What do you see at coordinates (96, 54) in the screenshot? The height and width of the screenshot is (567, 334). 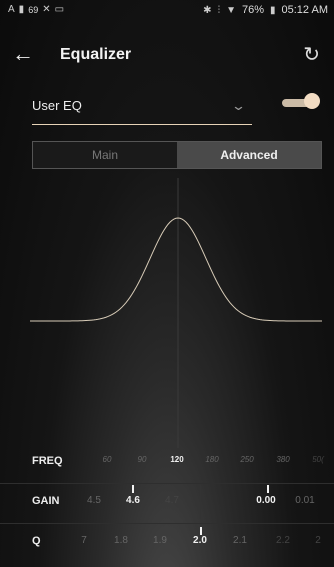 I see `page-title: Equalizer` at bounding box center [96, 54].